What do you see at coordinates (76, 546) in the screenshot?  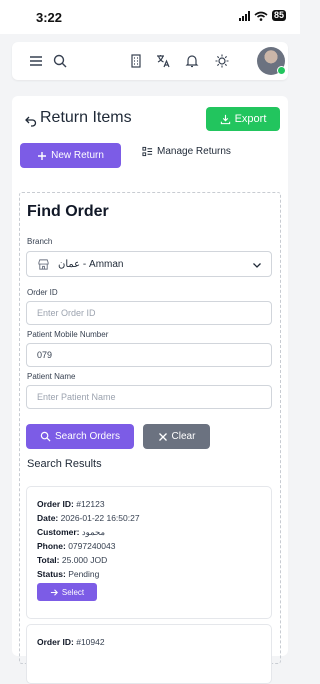 I see `result-phone: Phone: 0797240043` at bounding box center [76, 546].